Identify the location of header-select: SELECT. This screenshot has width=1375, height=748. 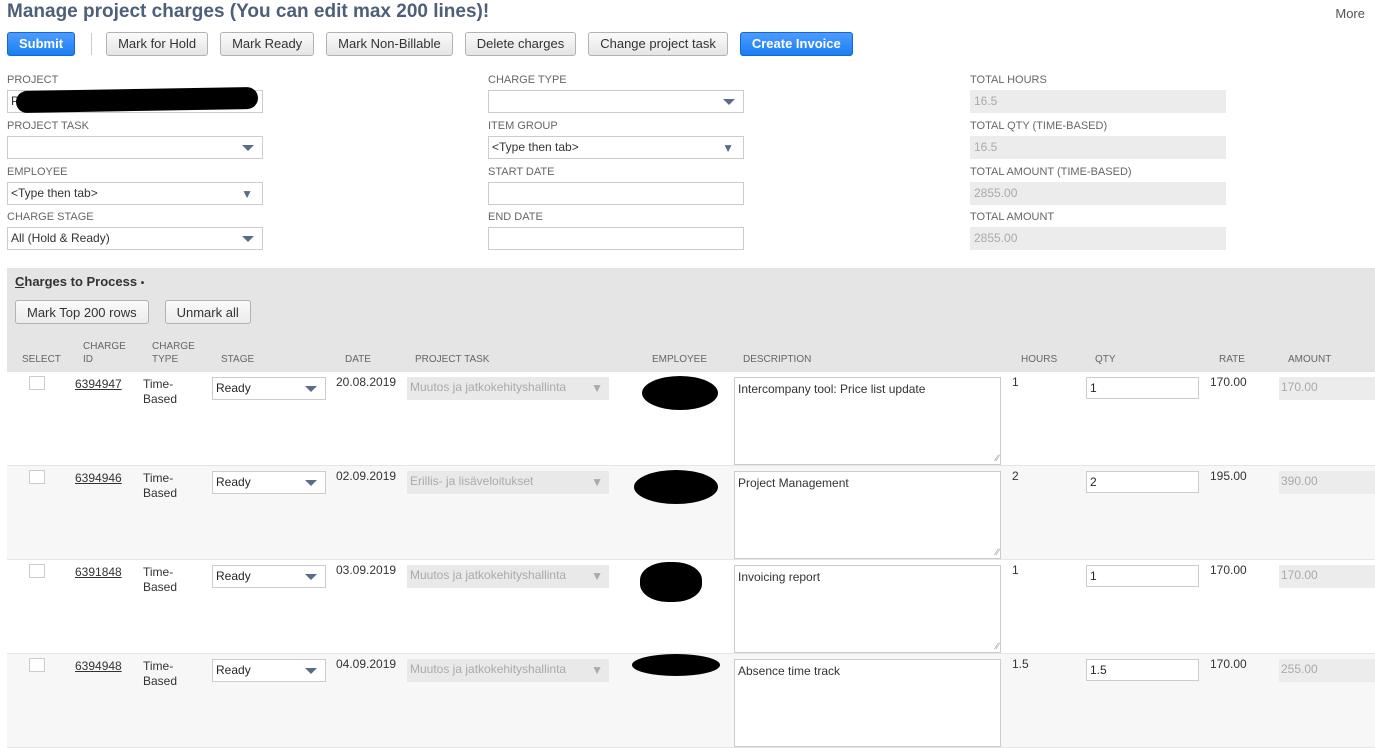
(41, 359).